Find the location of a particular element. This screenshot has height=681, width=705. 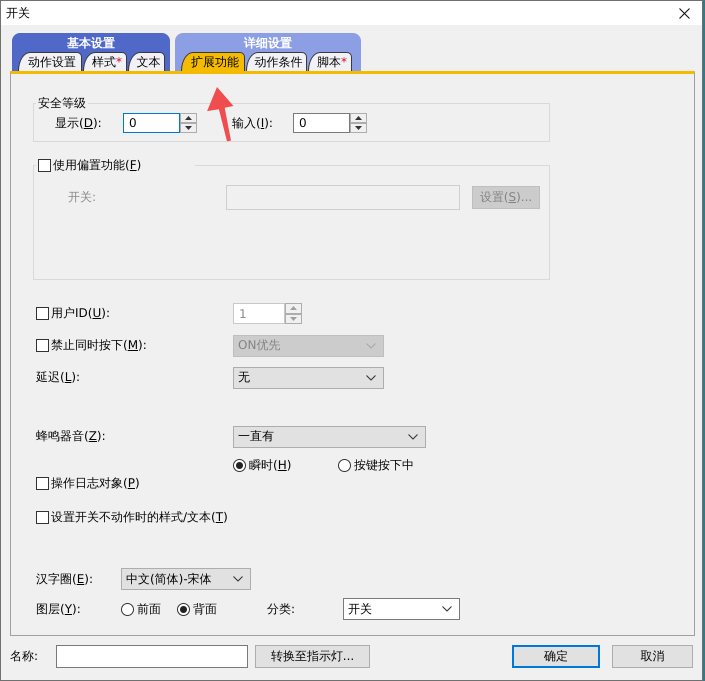

dropdown: 无 is located at coordinates (308, 377).